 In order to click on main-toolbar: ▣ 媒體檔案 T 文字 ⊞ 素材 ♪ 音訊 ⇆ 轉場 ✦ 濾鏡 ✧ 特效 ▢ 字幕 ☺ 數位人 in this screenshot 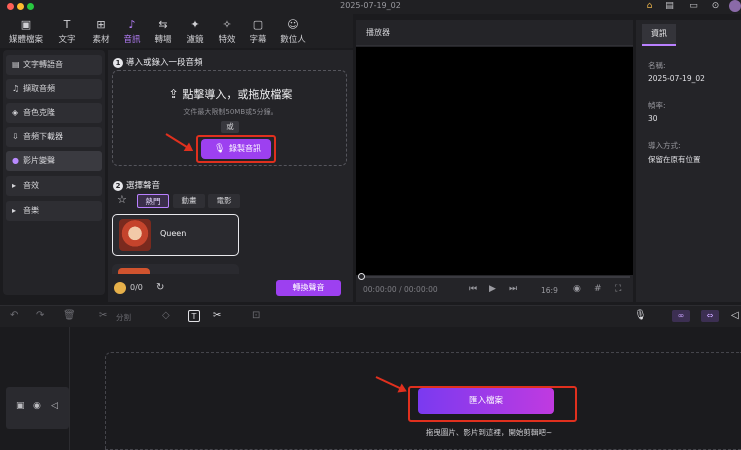, I will do `click(176, 31)`.